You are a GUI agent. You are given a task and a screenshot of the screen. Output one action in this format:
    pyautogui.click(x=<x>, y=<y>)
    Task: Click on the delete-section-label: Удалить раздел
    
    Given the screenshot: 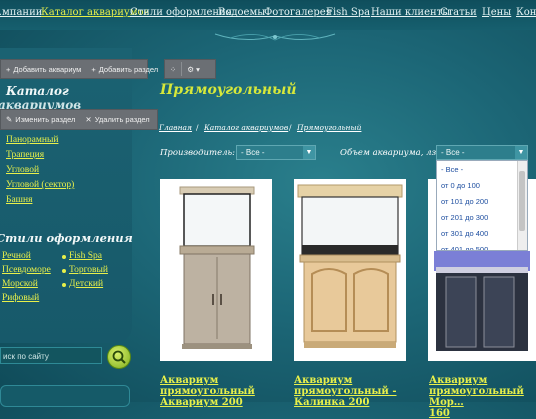 What is the action you would take?
    pyautogui.click(x=122, y=119)
    